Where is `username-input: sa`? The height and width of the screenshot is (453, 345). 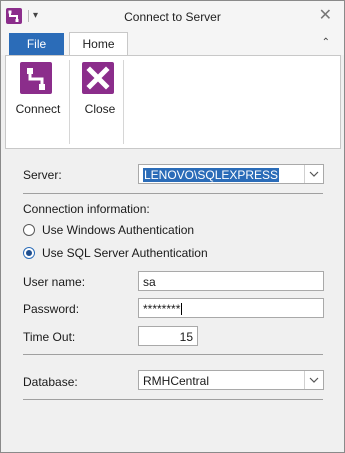
username-input: sa is located at coordinates (231, 281).